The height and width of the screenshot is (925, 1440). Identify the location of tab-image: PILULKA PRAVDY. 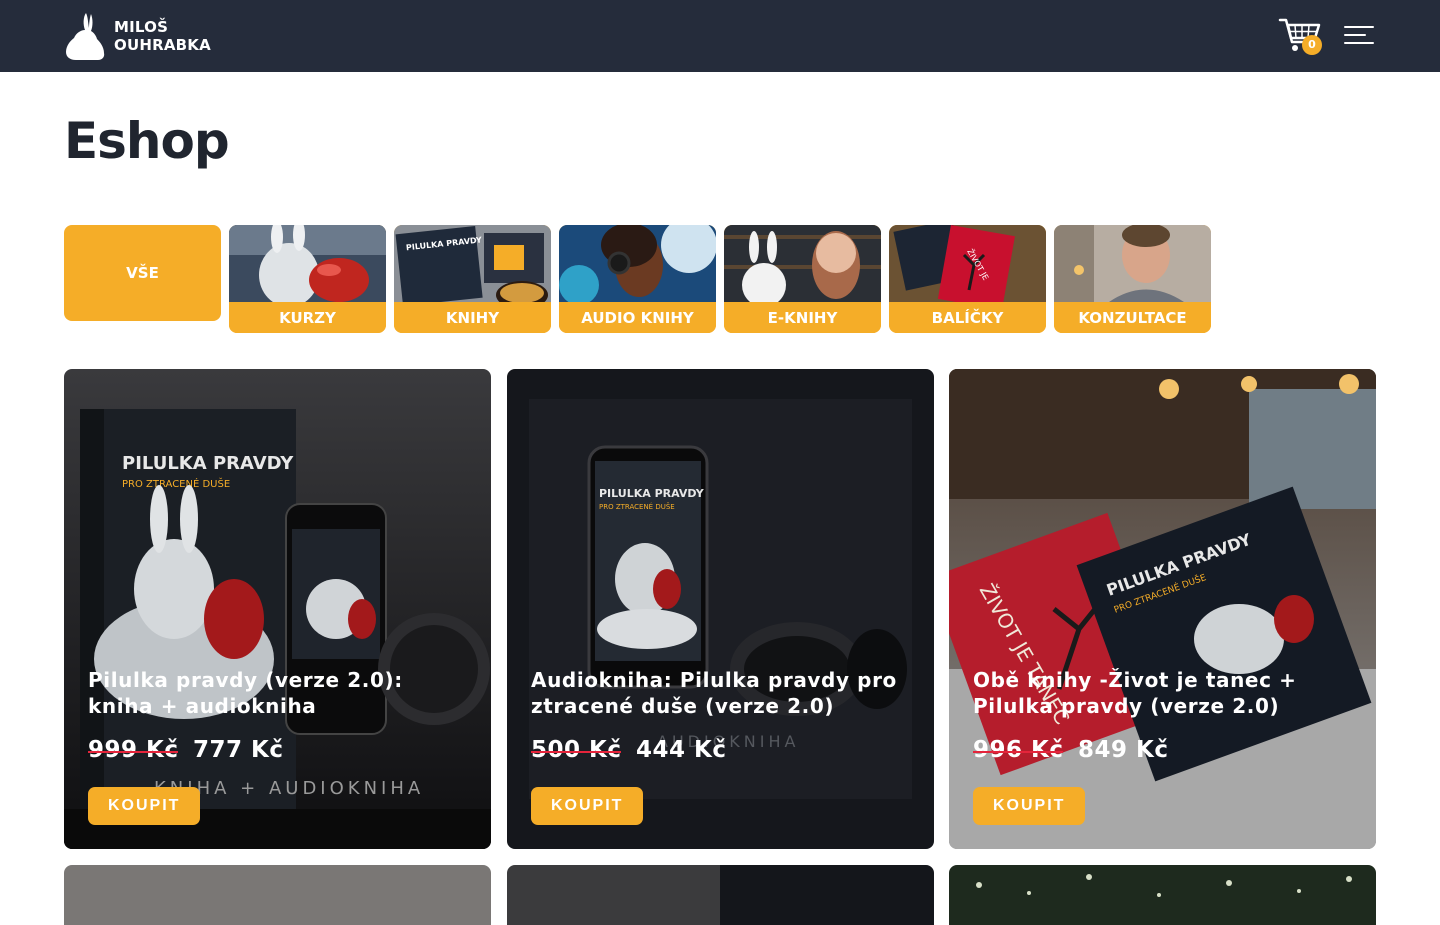
(472, 263).